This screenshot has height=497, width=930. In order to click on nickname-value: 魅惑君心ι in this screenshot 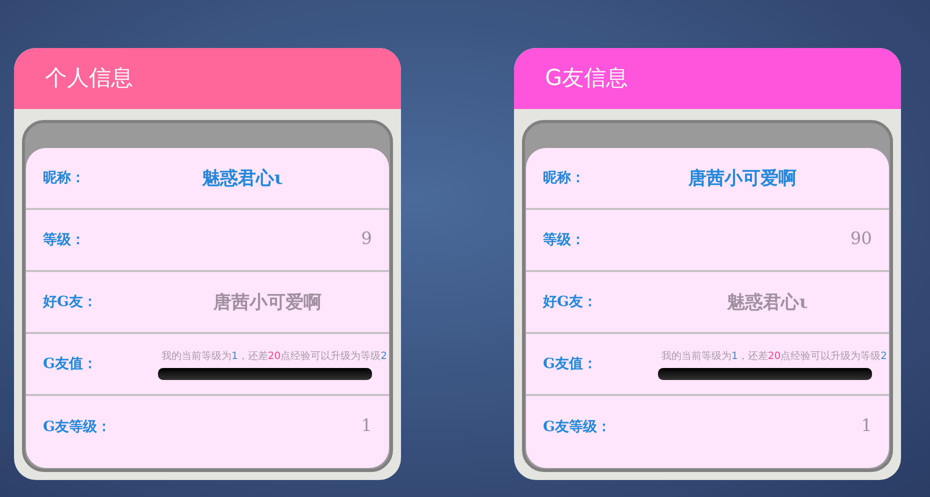, I will do `click(242, 178)`.